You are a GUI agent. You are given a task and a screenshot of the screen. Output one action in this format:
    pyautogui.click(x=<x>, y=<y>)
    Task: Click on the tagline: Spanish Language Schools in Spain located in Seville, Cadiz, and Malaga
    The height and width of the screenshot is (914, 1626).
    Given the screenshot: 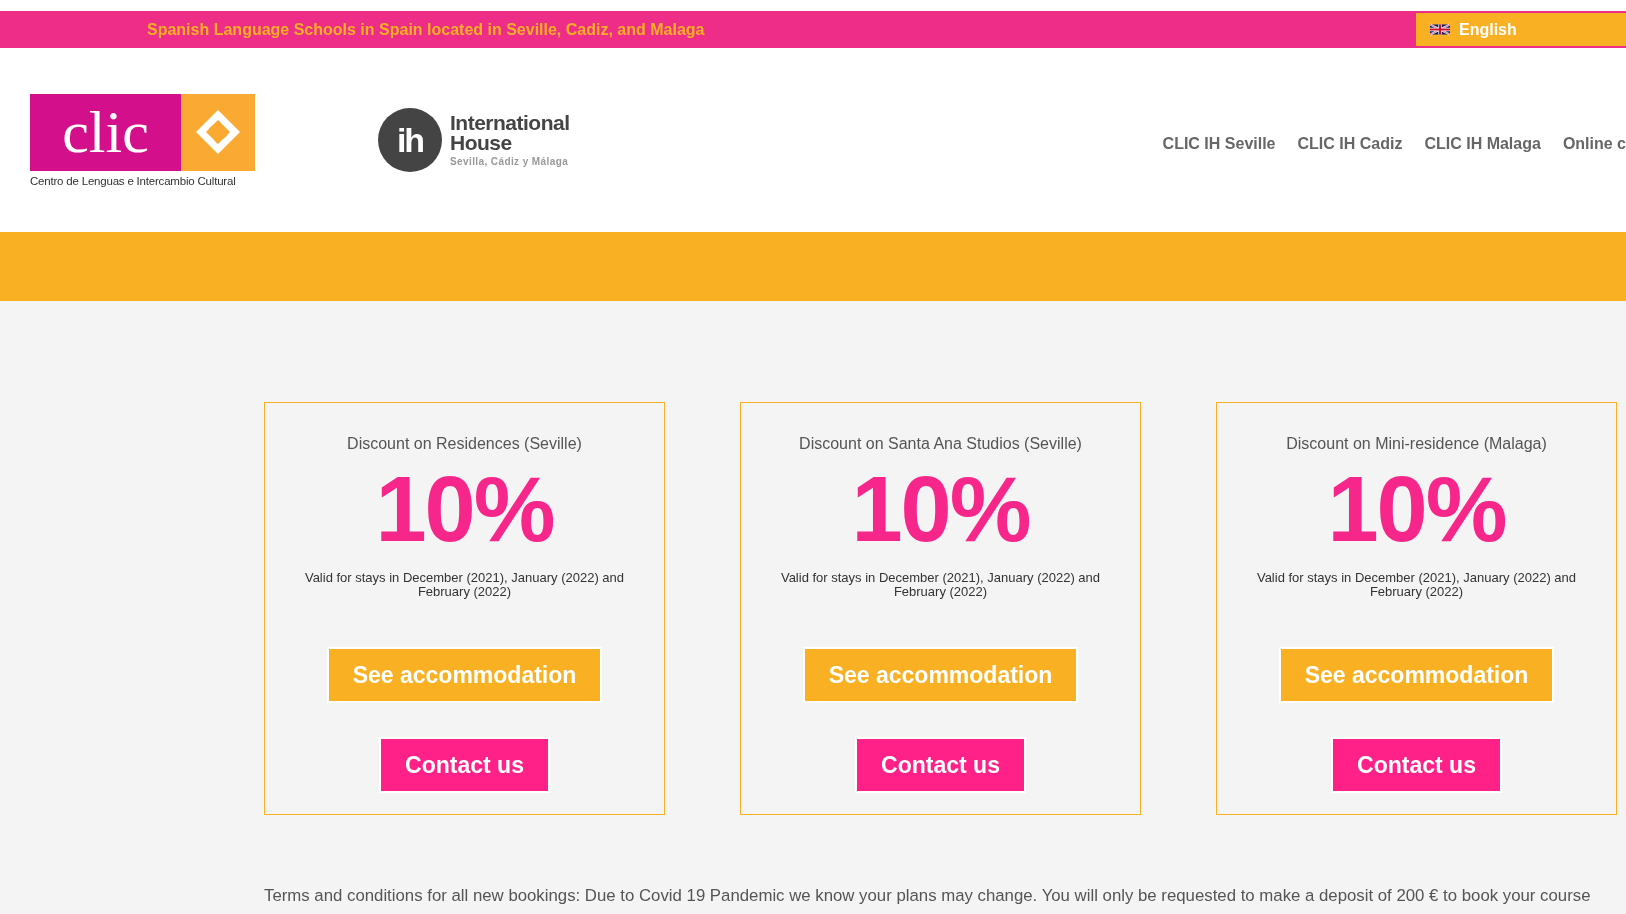 What is the action you would take?
    pyautogui.click(x=426, y=29)
    